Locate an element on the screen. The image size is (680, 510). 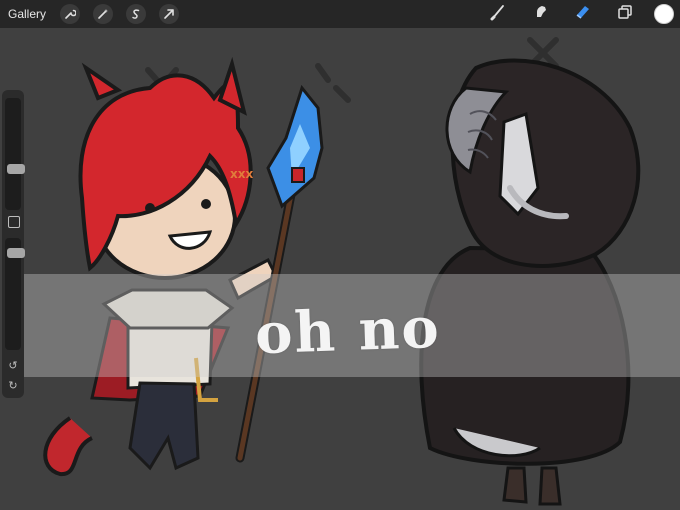
layers-button is located at coordinates (625, 14).